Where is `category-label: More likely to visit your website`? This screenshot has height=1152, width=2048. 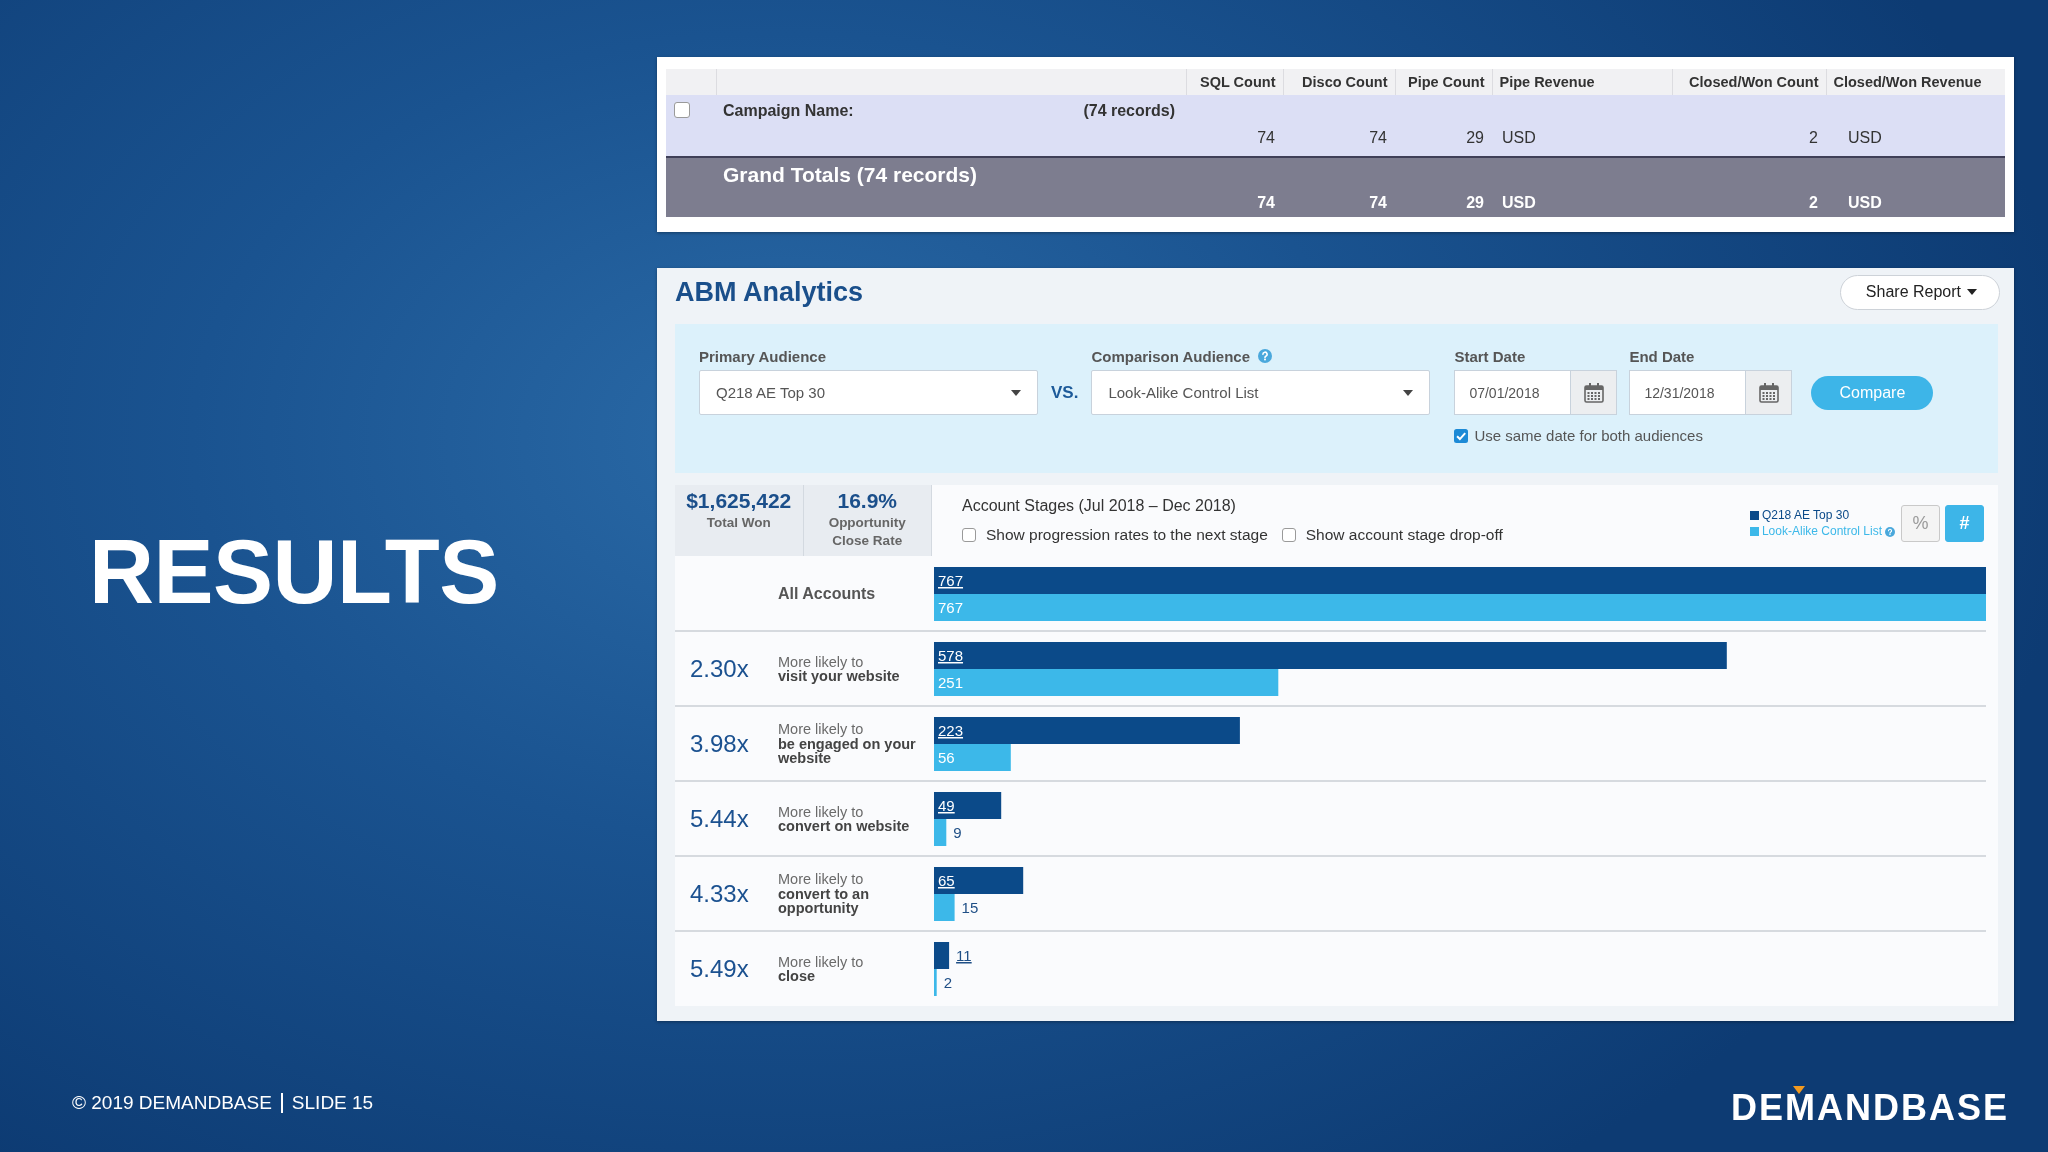
category-label: More likely to visit your website is located at coordinates (839, 669).